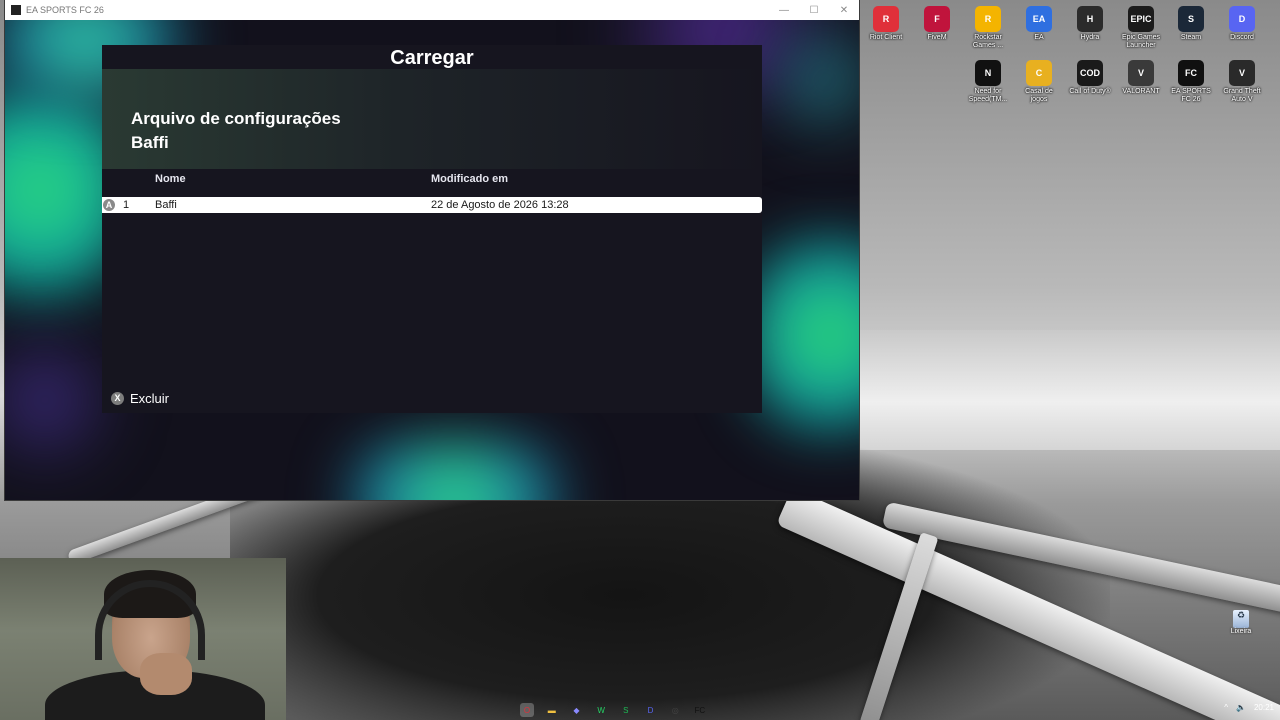 This screenshot has width=1280, height=720. I want to click on valorant-icon: V, so click(1141, 73).